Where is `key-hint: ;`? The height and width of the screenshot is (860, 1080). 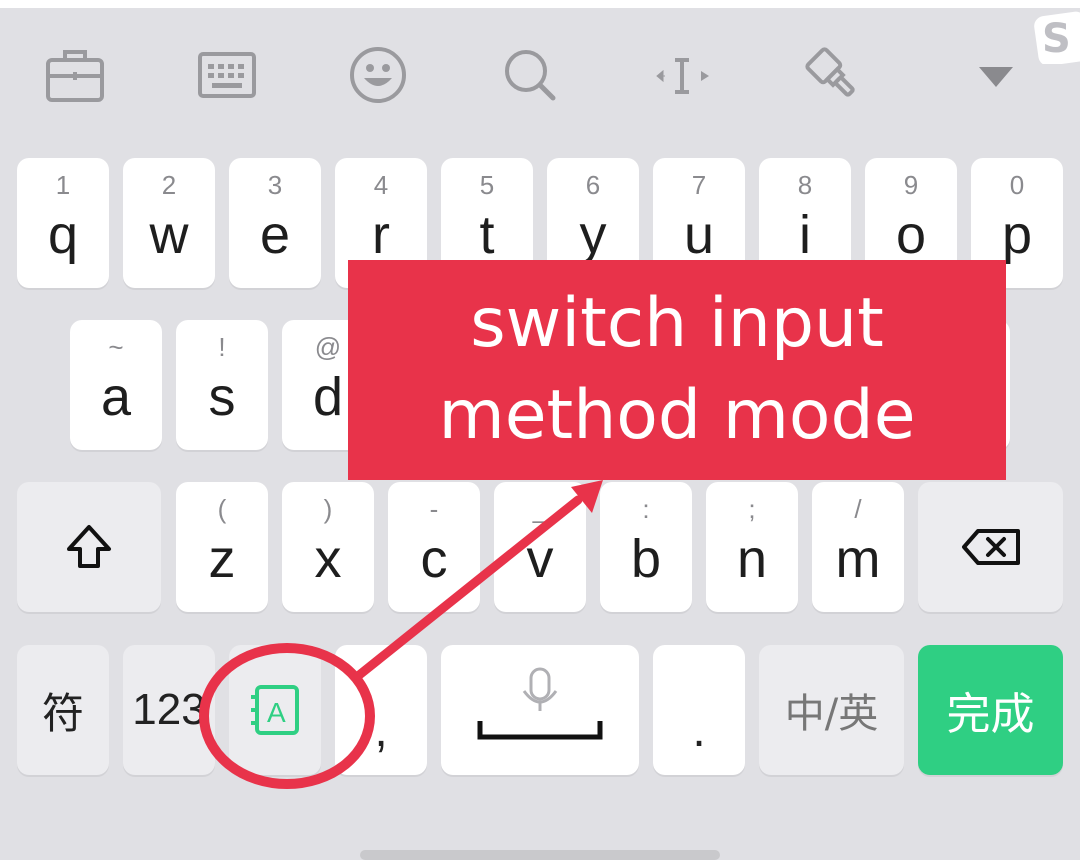
key-hint: ; is located at coordinates (752, 509).